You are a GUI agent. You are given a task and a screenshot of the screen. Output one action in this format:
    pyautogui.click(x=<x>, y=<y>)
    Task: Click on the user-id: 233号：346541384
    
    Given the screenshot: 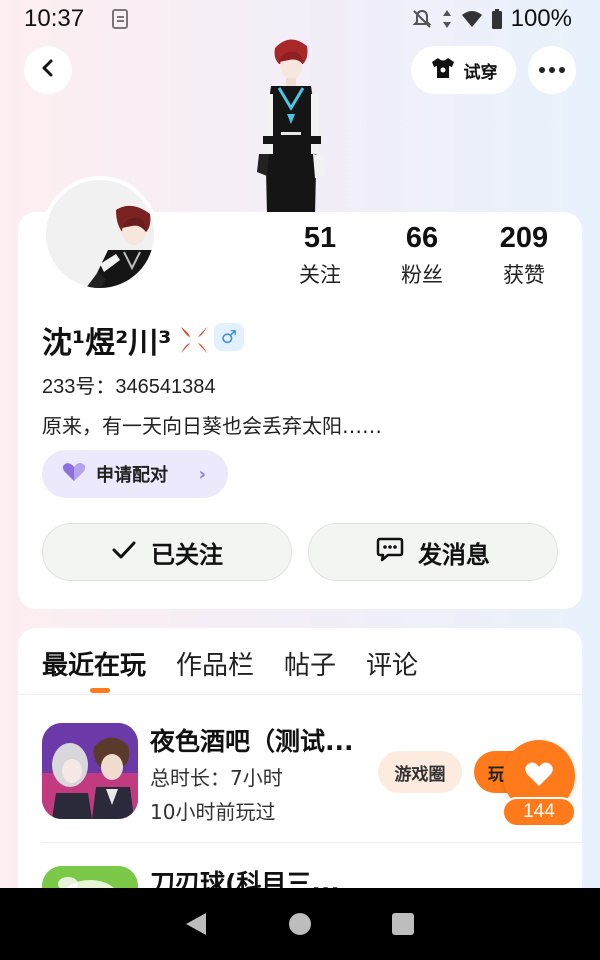 What is the action you would take?
    pyautogui.click(x=129, y=387)
    